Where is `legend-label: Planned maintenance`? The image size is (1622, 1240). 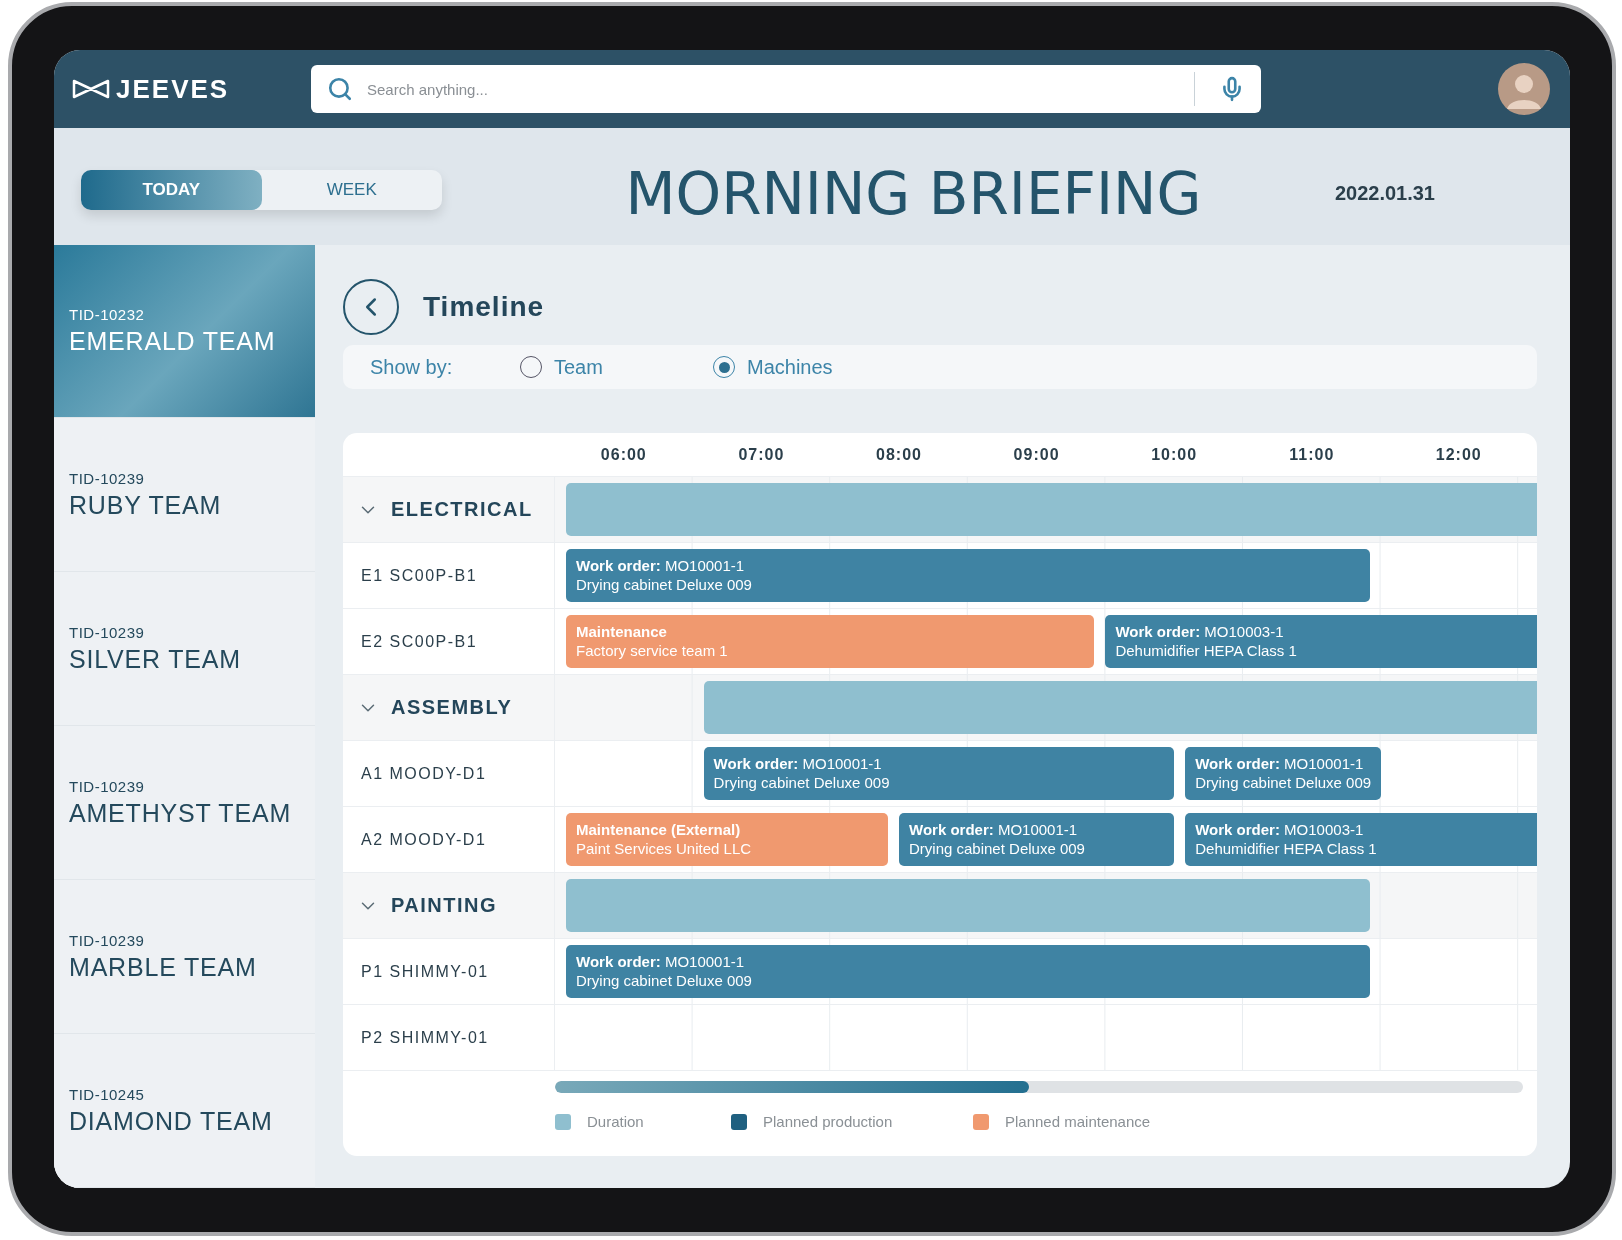 legend-label: Planned maintenance is located at coordinates (1078, 1121).